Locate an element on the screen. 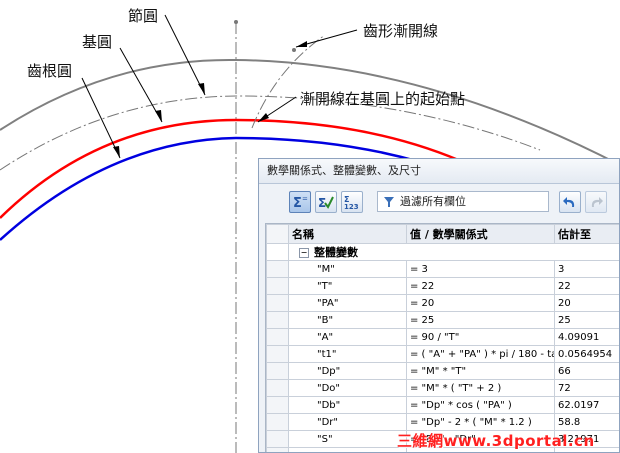  filter-input: 過濾所有欄位 is located at coordinates (463, 201).